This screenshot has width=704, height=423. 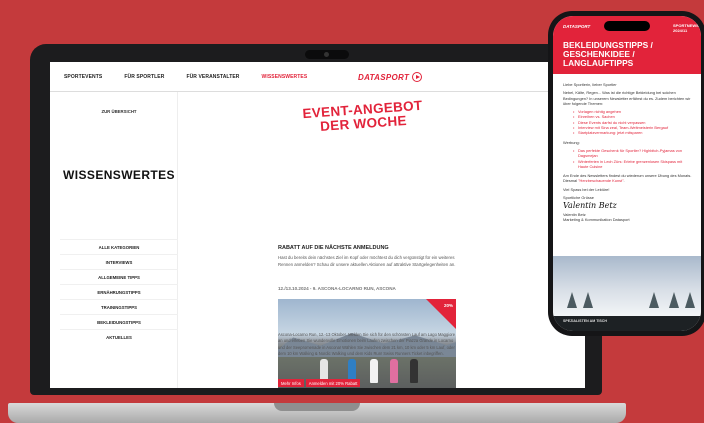 I want to click on camera-notch, so click(x=327, y=54).